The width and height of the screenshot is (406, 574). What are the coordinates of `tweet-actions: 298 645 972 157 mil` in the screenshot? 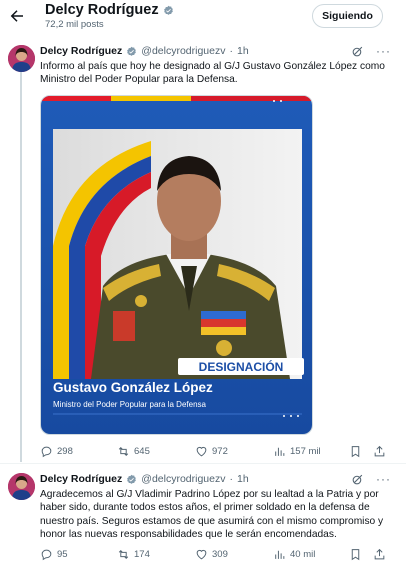 It's located at (215, 453).